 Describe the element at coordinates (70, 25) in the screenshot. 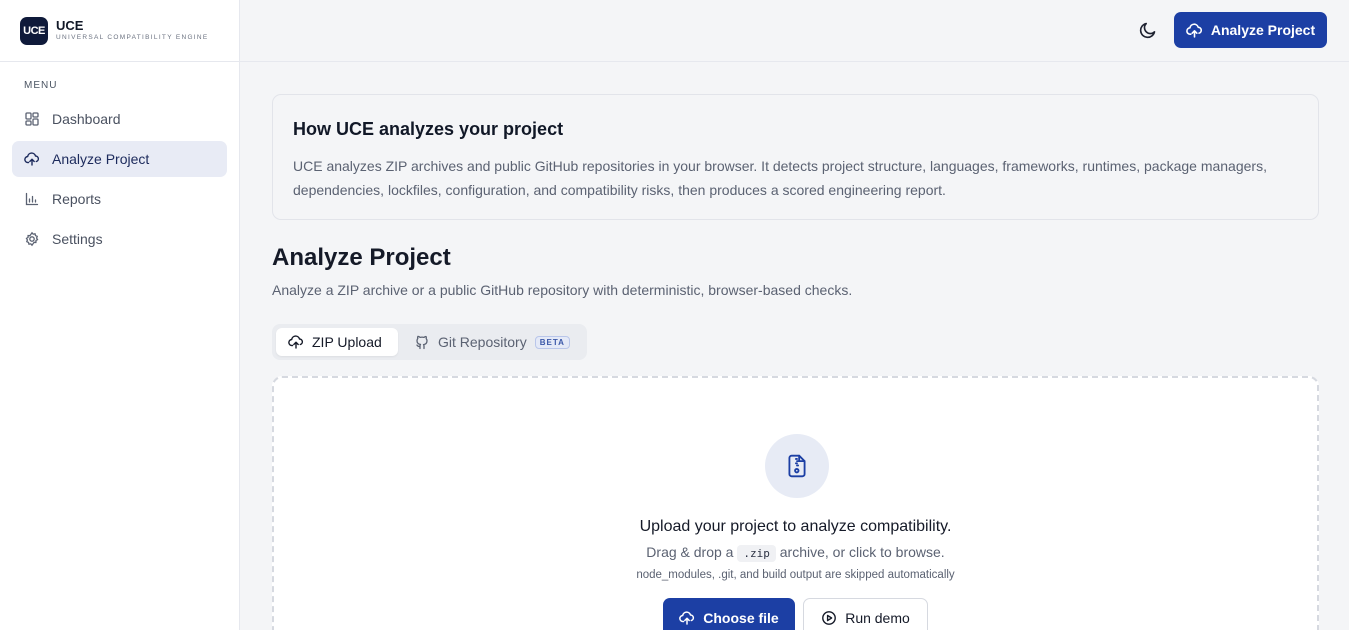

I see `brand-name: UCE` at that location.